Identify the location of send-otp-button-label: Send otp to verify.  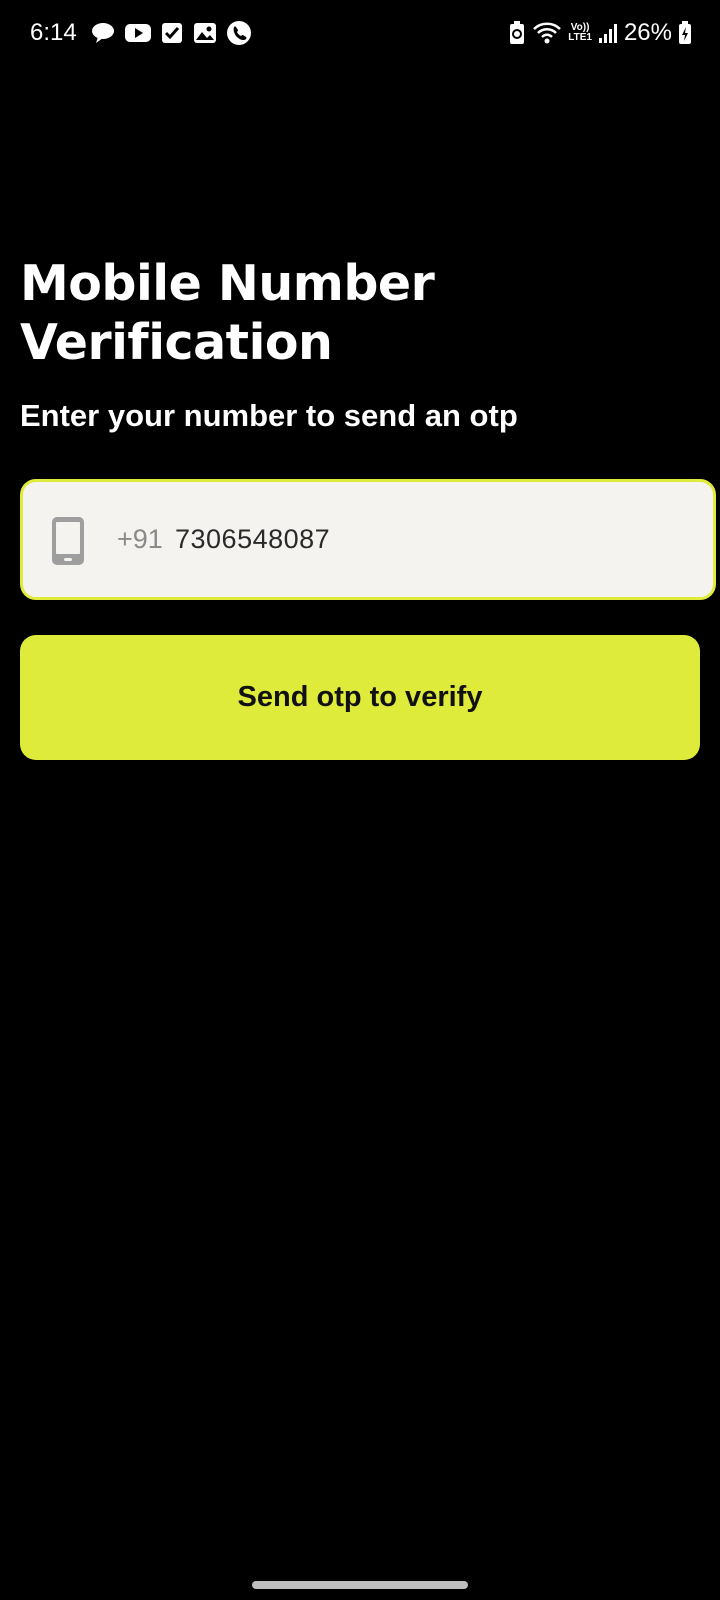
(360, 697).